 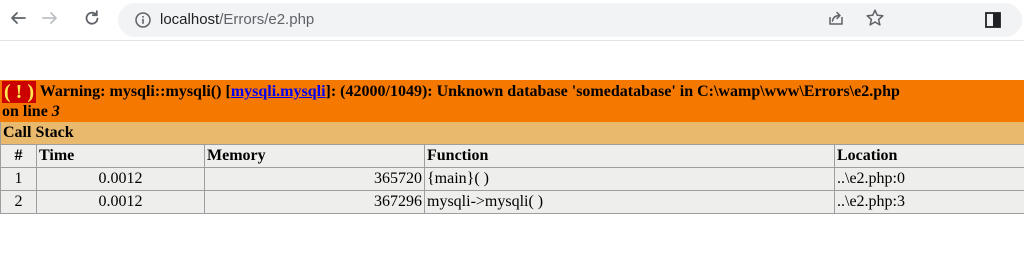 What do you see at coordinates (135, 91) in the screenshot?
I see `warning-prefix: Warning: mysqli::mysqli() [` at bounding box center [135, 91].